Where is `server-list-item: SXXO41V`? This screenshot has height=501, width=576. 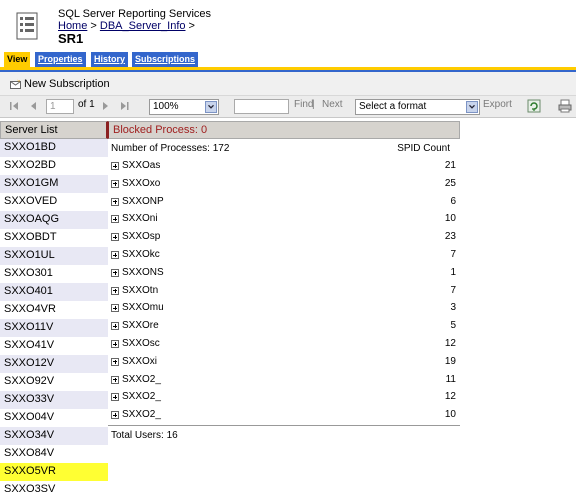 server-list-item: SXXO41V is located at coordinates (54, 346).